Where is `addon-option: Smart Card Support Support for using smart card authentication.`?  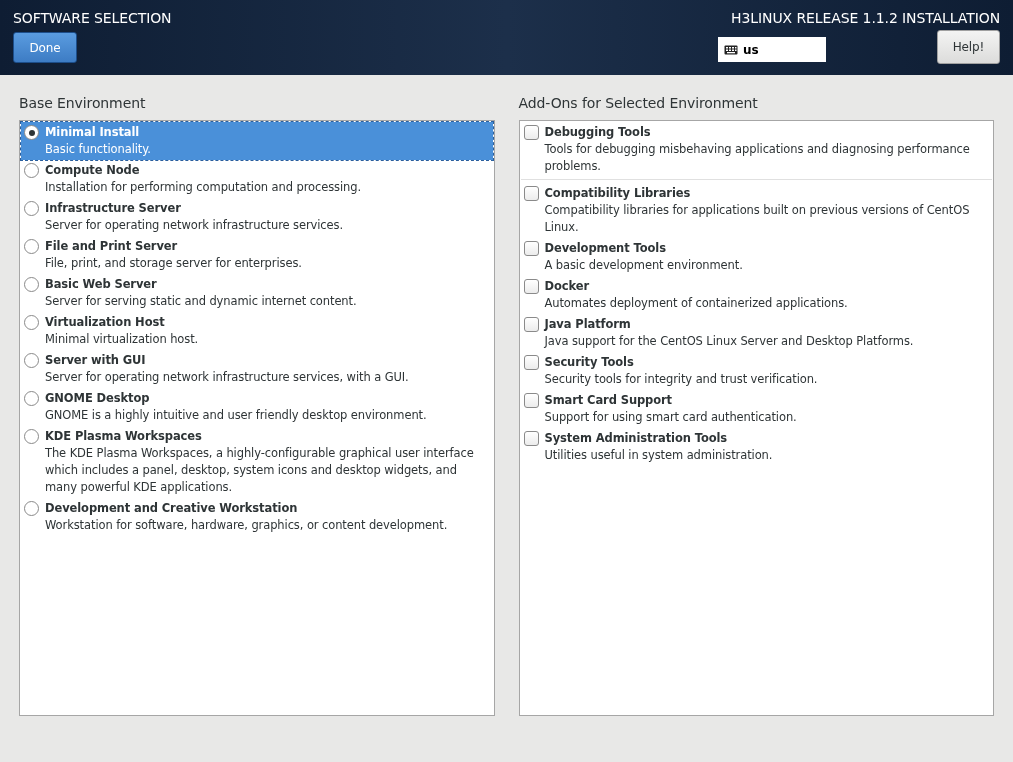 addon-option: Smart Card Support Support for using smart card authentication. is located at coordinates (756, 409).